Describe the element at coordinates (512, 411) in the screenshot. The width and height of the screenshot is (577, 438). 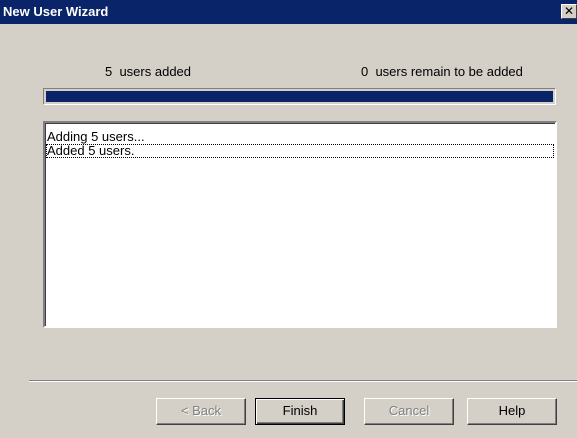
I see `help-button: Help` at that location.